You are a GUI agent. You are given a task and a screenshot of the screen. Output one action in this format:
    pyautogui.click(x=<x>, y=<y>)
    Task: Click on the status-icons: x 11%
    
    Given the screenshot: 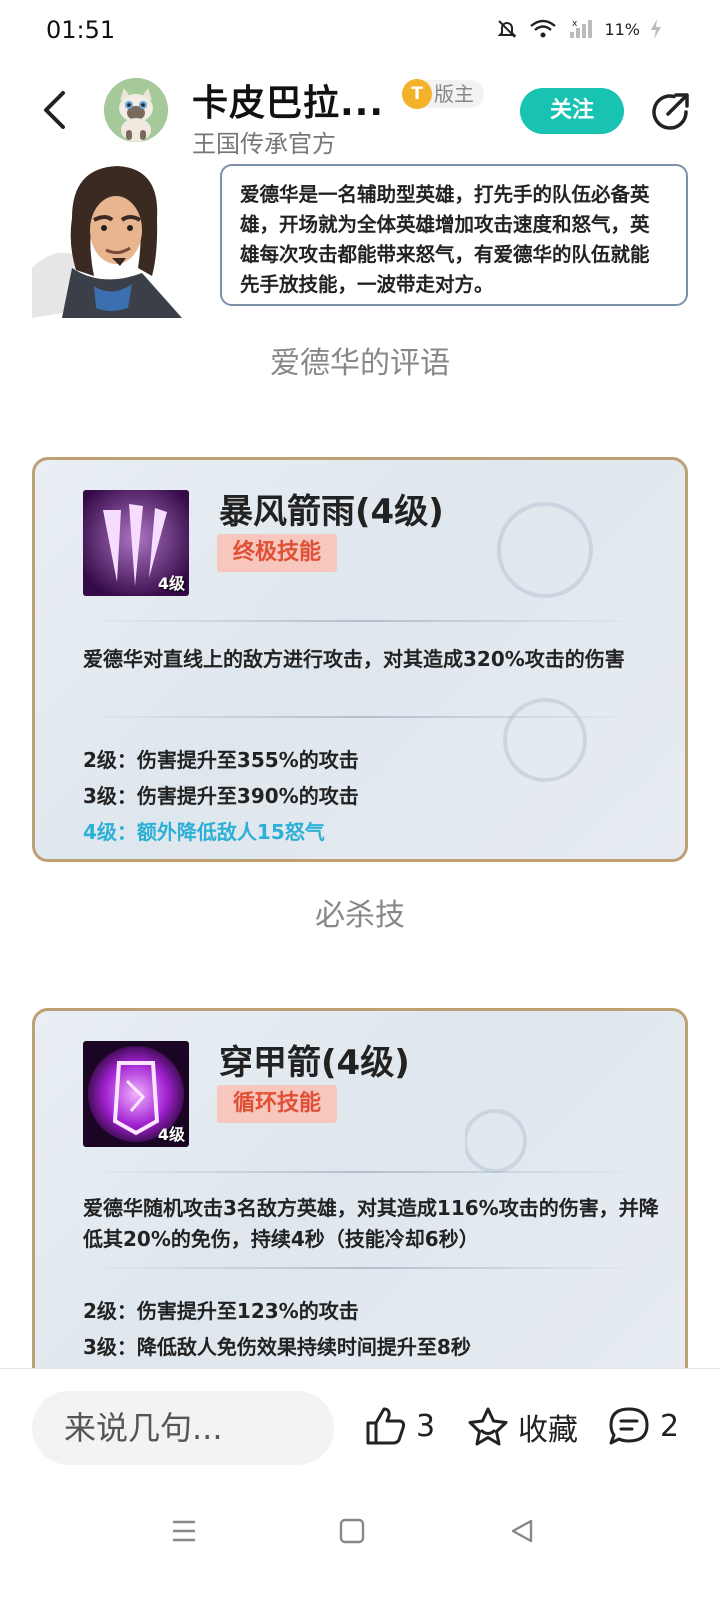 What is the action you would take?
    pyautogui.click(x=579, y=29)
    